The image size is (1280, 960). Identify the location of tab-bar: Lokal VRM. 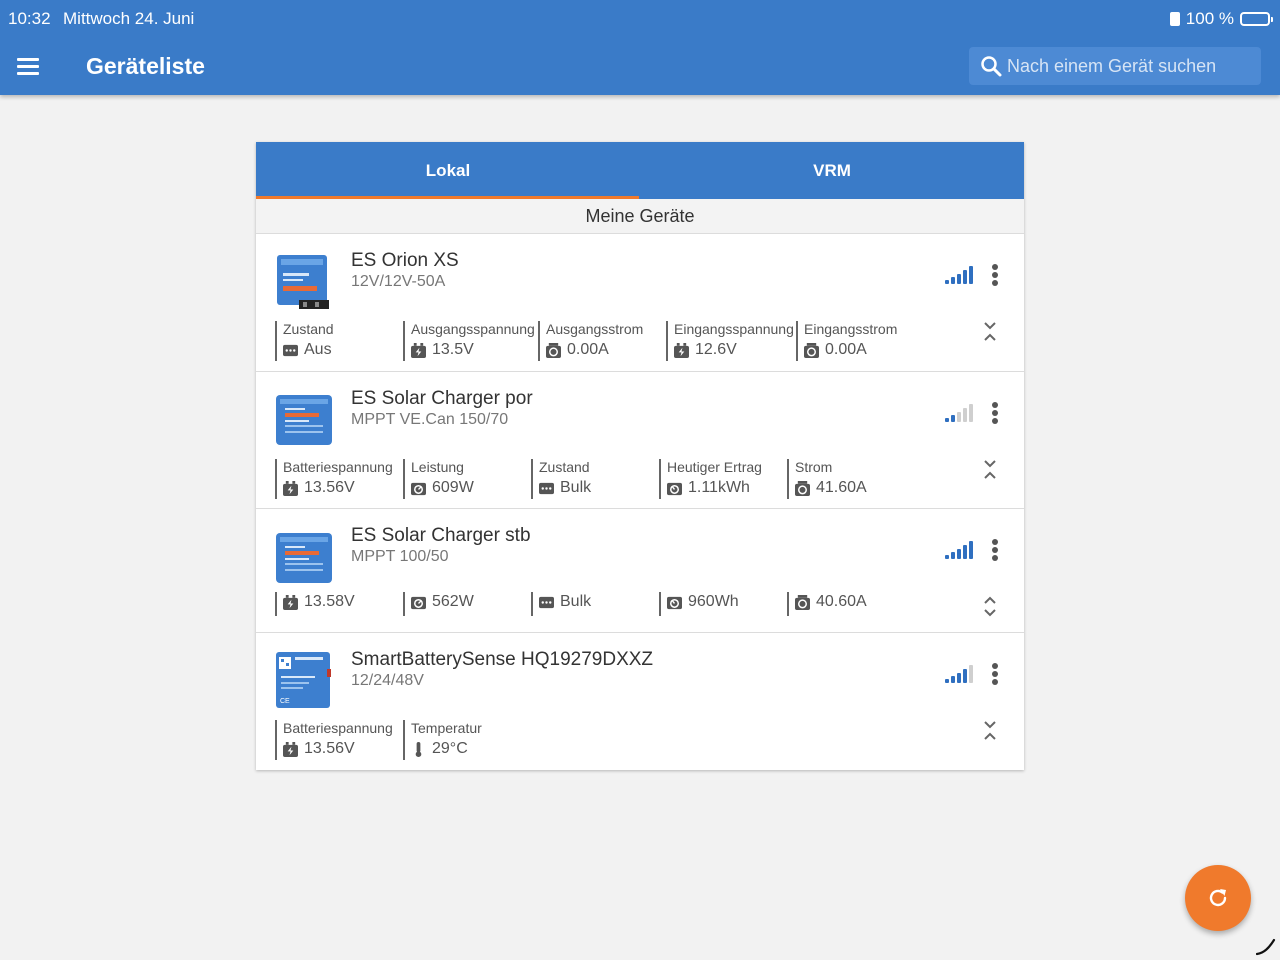
(640, 170).